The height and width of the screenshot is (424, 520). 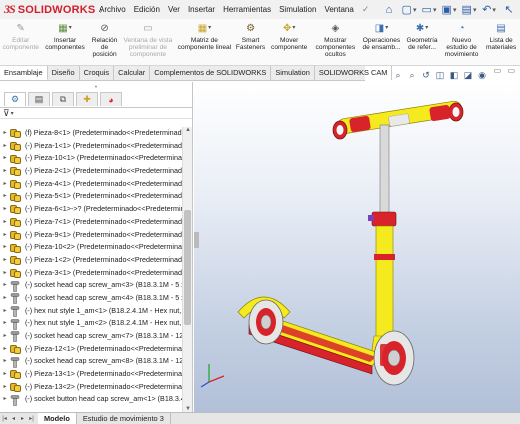 I want to click on edit-component-button: ✎ Editar componente, so click(x=20, y=42).